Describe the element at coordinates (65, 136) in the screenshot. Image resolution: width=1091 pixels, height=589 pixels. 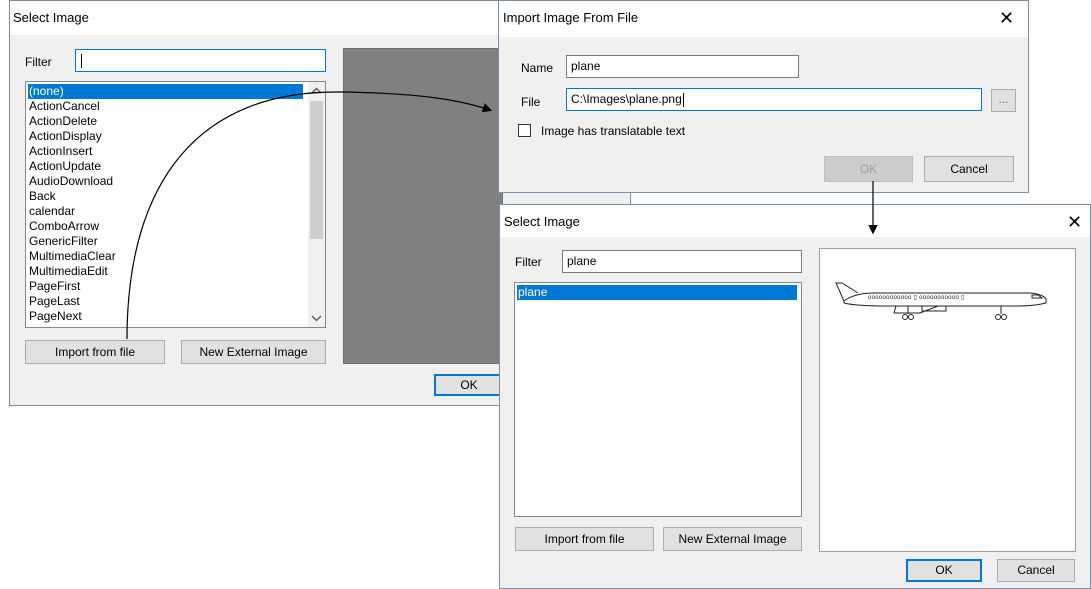
I see `list-item: ActionDisplay` at that location.